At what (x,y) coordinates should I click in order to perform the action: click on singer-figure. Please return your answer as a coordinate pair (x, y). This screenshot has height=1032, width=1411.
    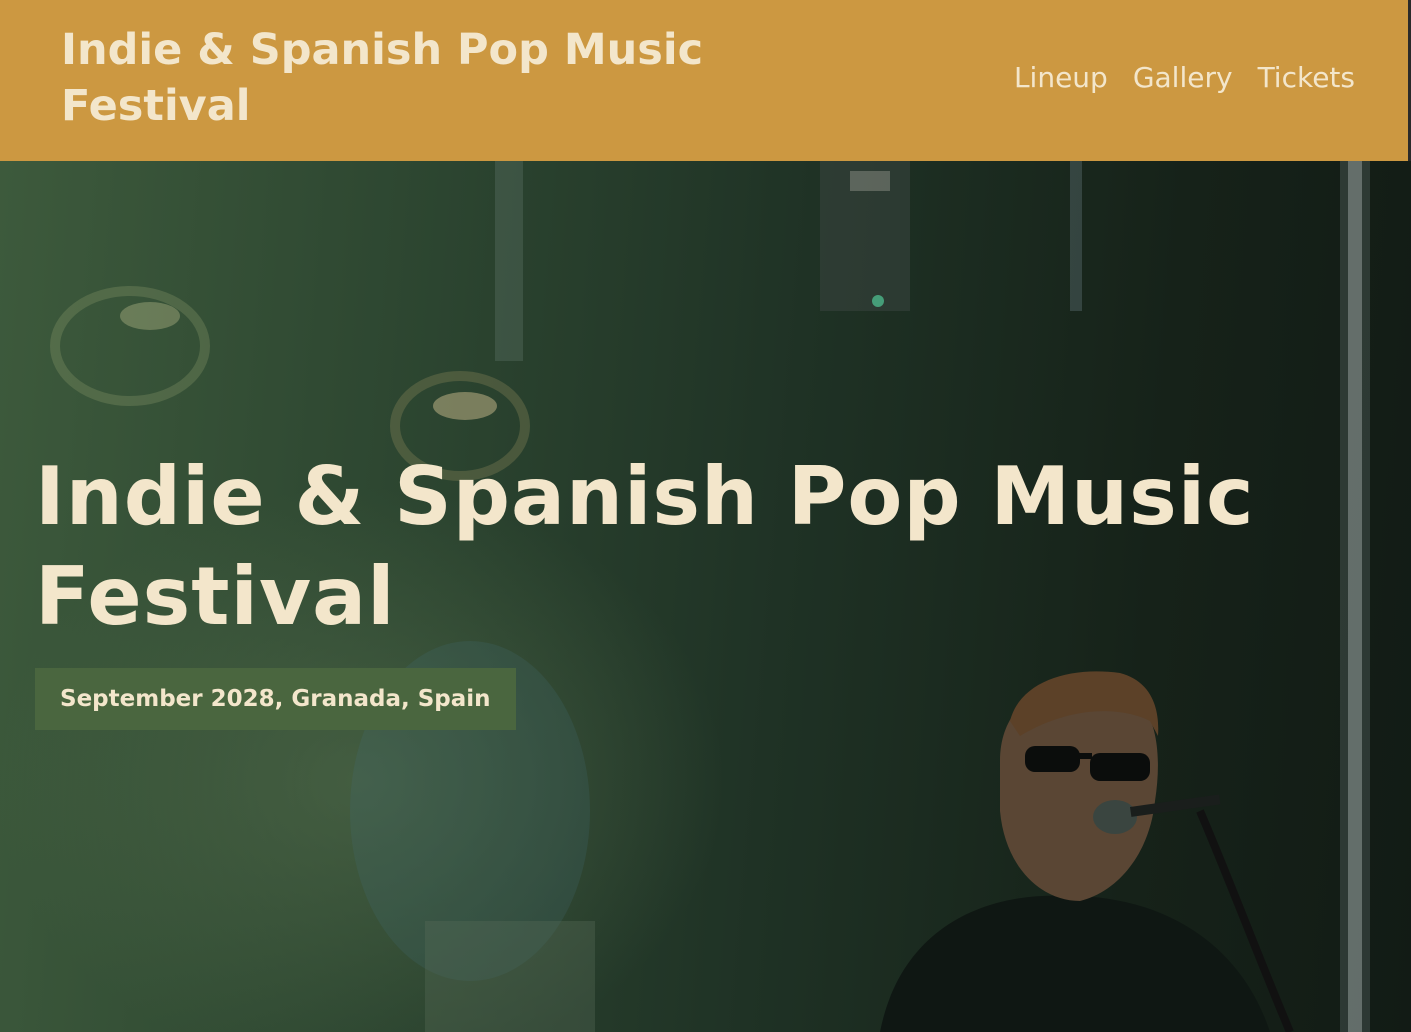
    Looking at the image, I should click on (1087, 851).